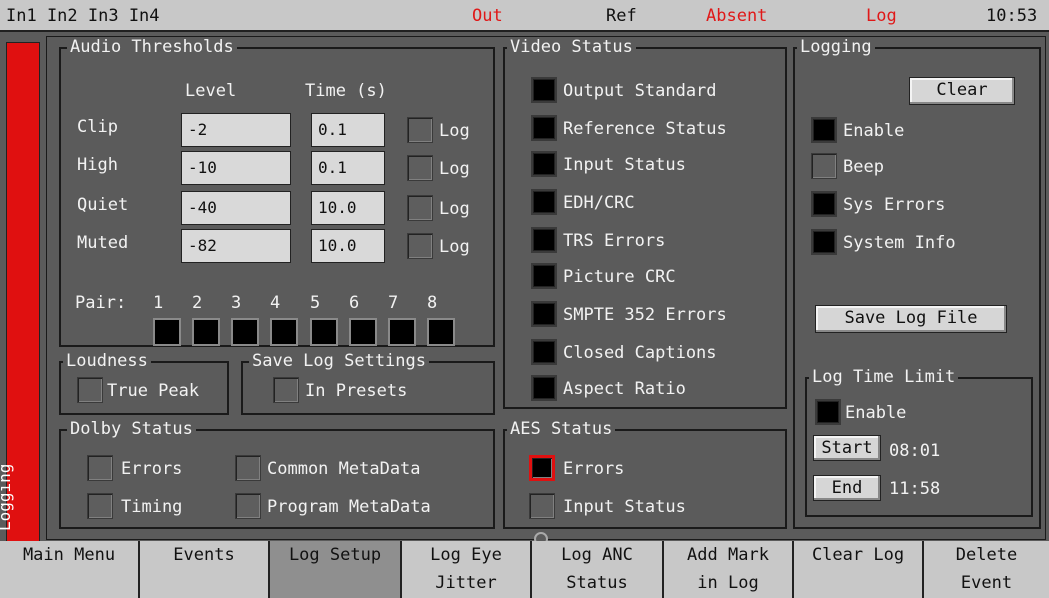 The image size is (1049, 598). What do you see at coordinates (286, 390) in the screenshot?
I see `in-presets-checkbox` at bounding box center [286, 390].